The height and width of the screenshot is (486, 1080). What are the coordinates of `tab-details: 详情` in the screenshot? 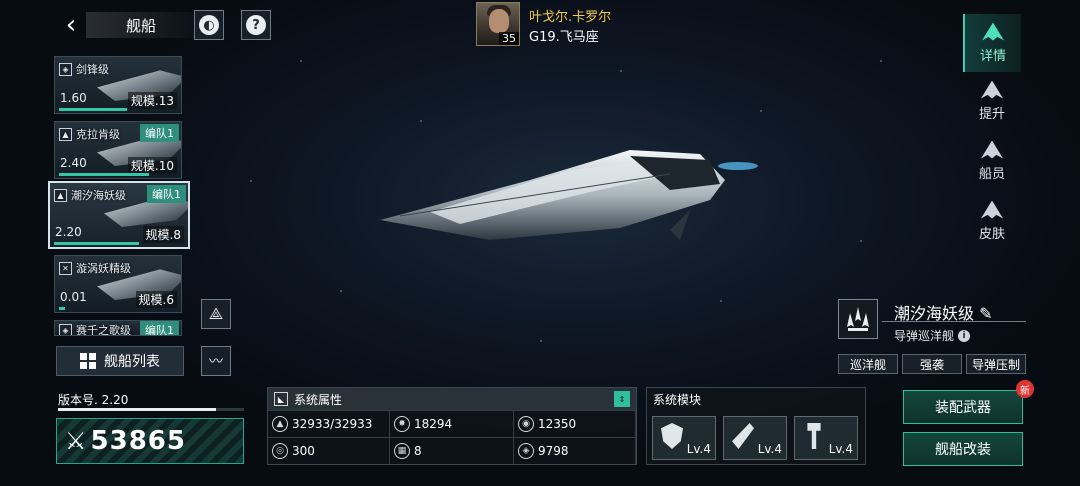 It's located at (992, 43).